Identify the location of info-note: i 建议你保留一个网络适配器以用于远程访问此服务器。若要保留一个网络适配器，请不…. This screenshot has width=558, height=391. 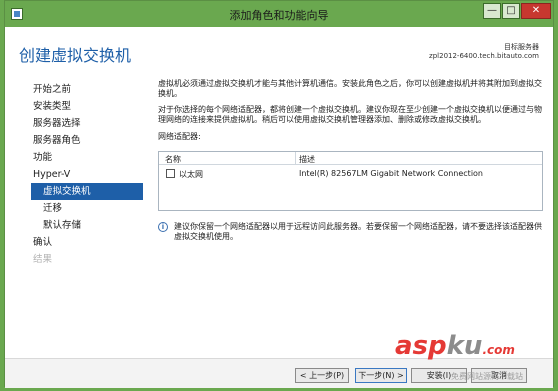
(350, 232).